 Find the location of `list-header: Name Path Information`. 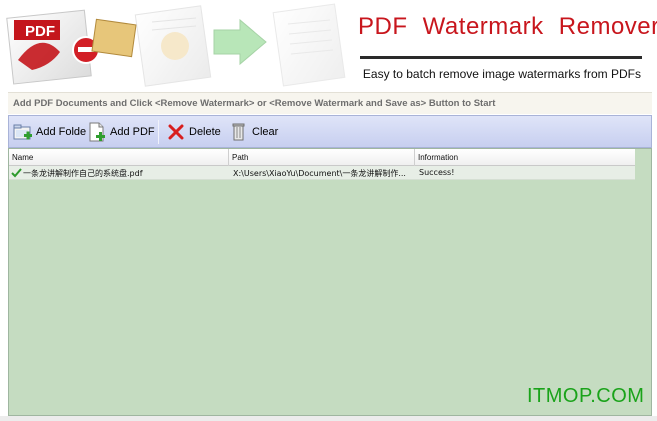

list-header: Name Path Information is located at coordinates (322, 157).